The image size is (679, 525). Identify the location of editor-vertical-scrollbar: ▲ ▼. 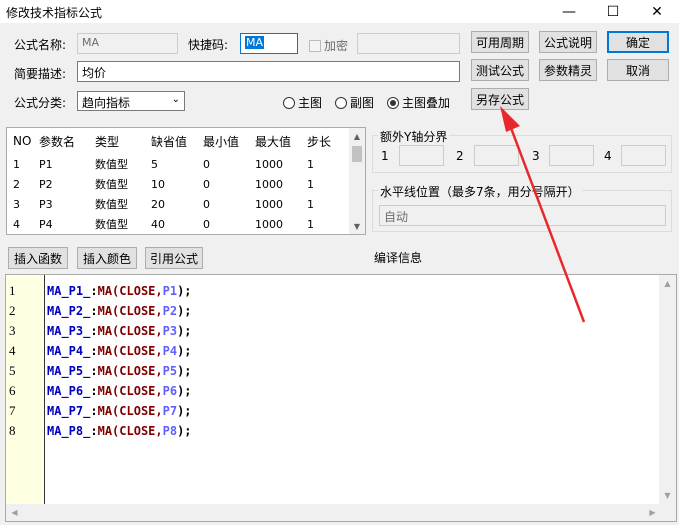
(667, 398).